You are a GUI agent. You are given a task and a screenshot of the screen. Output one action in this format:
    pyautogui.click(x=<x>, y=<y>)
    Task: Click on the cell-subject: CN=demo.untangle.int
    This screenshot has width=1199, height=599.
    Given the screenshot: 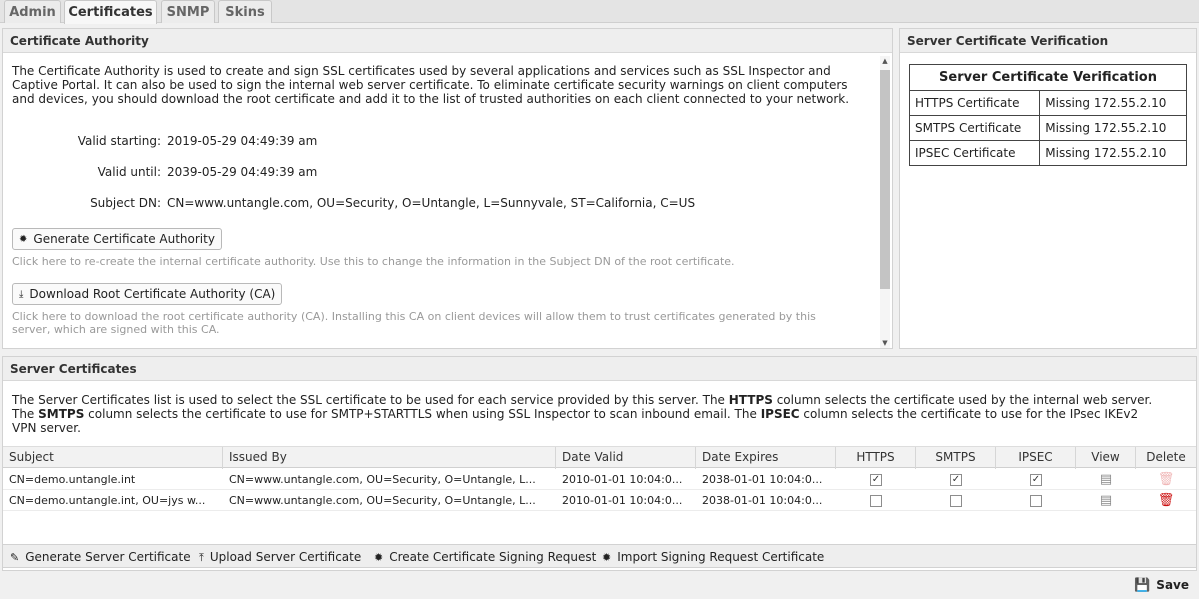 What is the action you would take?
    pyautogui.click(x=72, y=479)
    